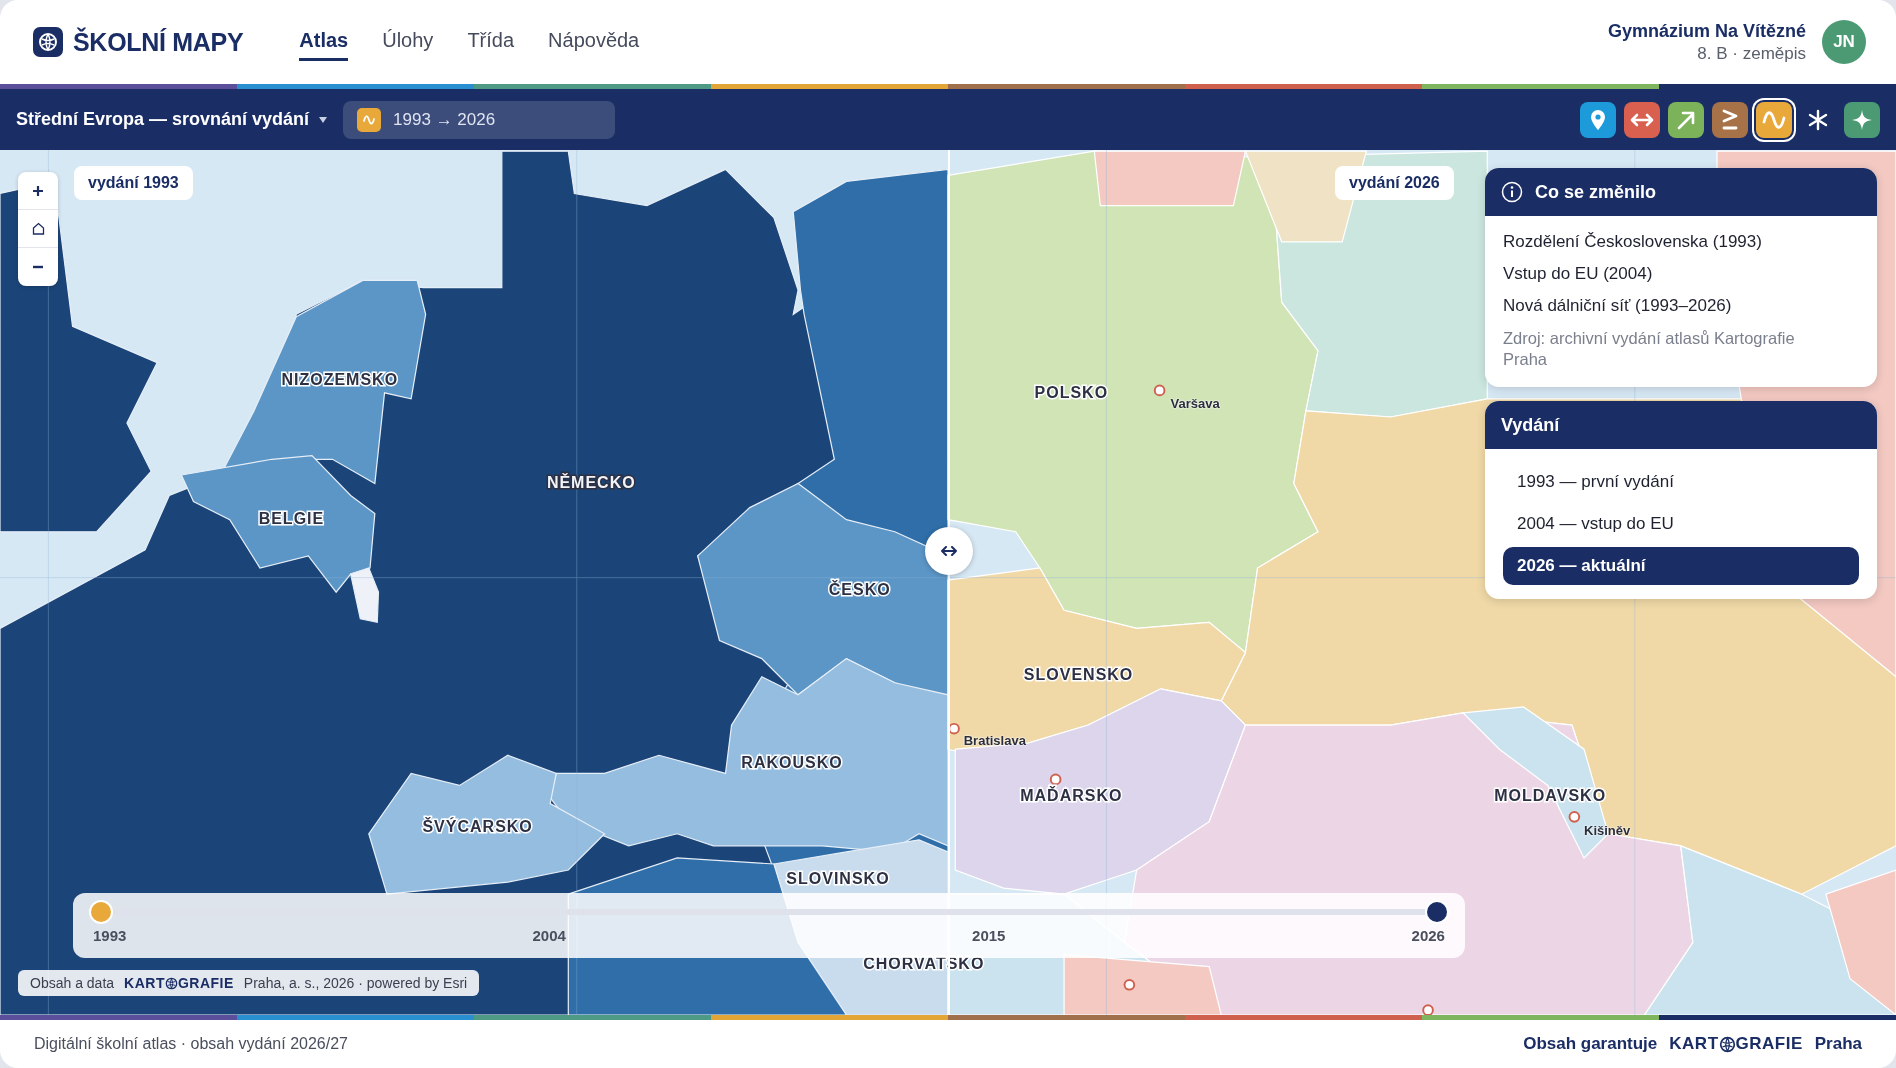 This screenshot has height=1068, width=1896. I want to click on diagonal-arrow-icon, so click(1686, 120).